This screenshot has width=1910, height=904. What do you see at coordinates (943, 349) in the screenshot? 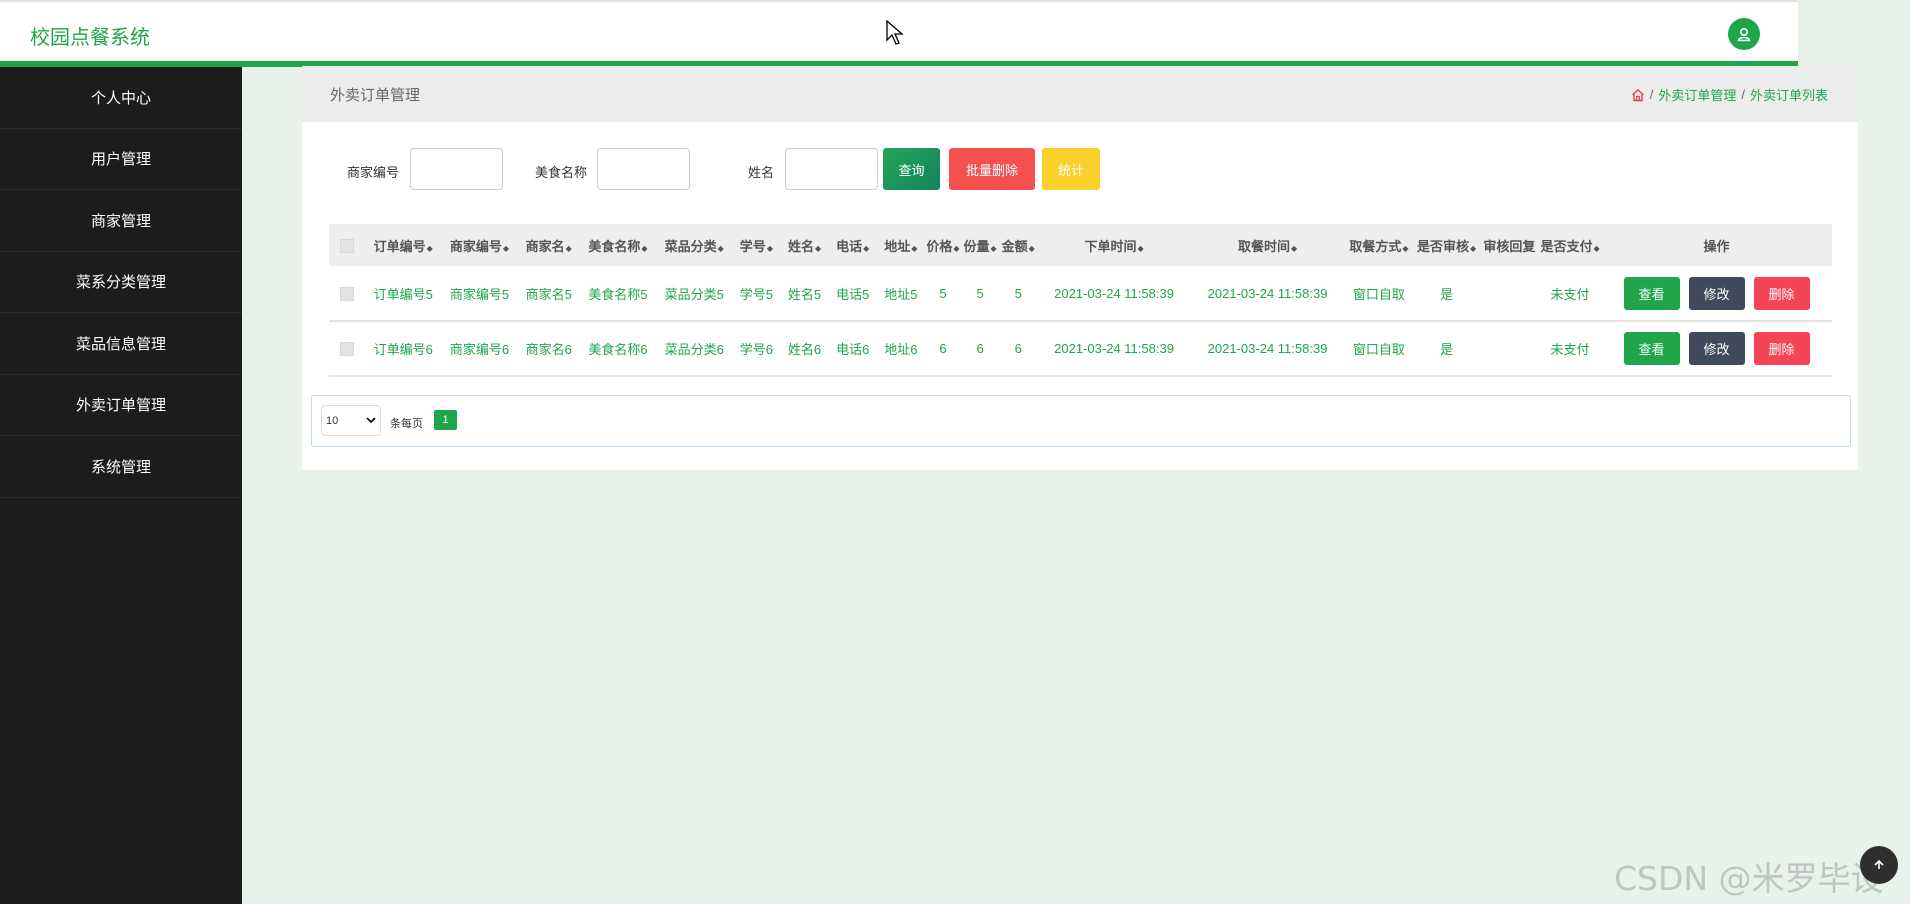
I see `cell-price: 6` at bounding box center [943, 349].